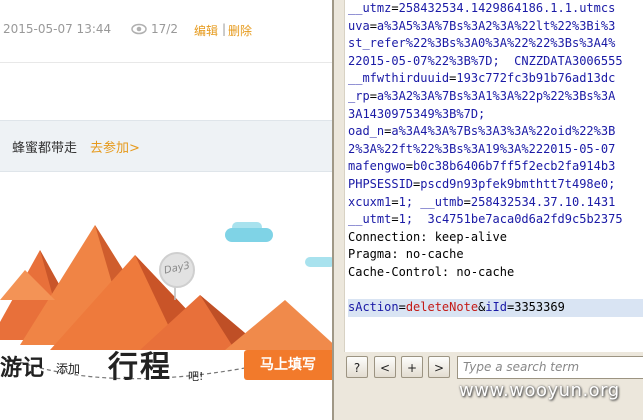  Describe the element at coordinates (442, 307) in the screenshot. I see `param-value: deleteNote` at that location.